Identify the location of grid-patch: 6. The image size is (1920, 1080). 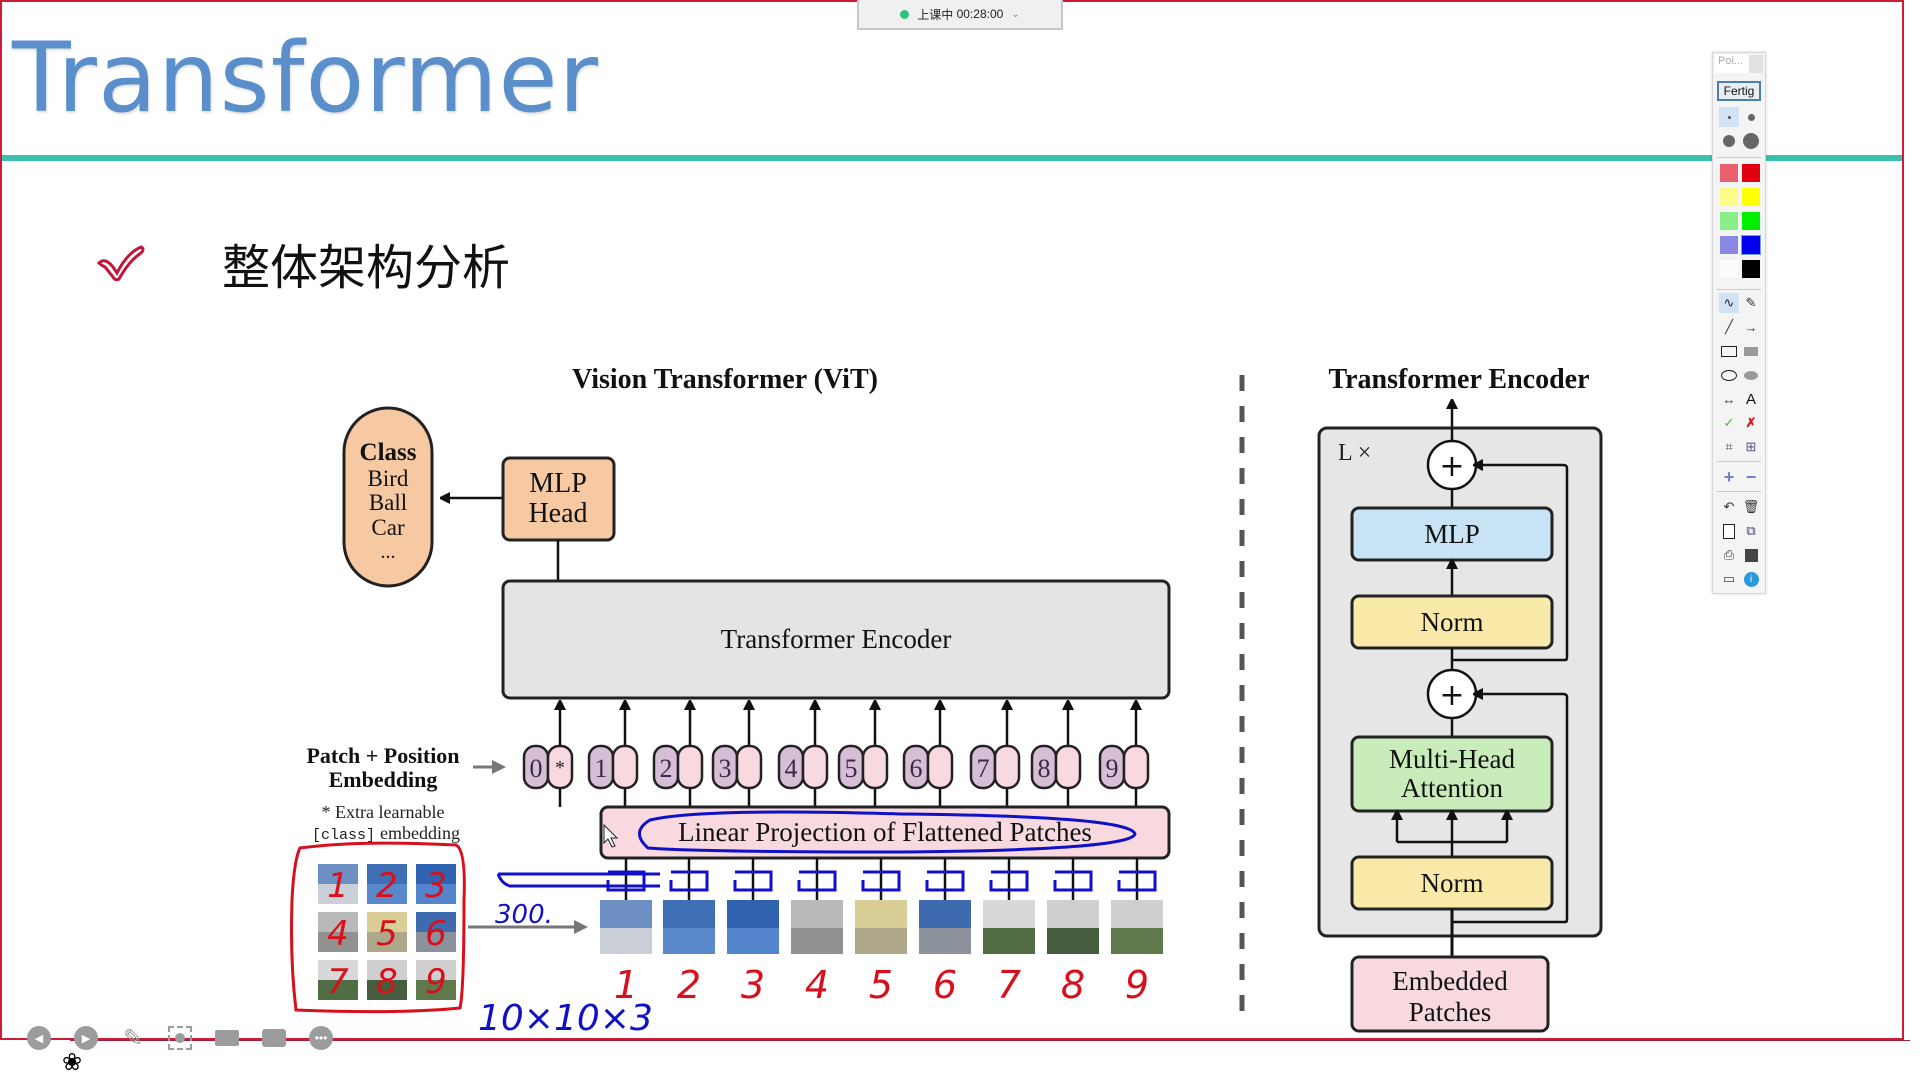
(436, 933).